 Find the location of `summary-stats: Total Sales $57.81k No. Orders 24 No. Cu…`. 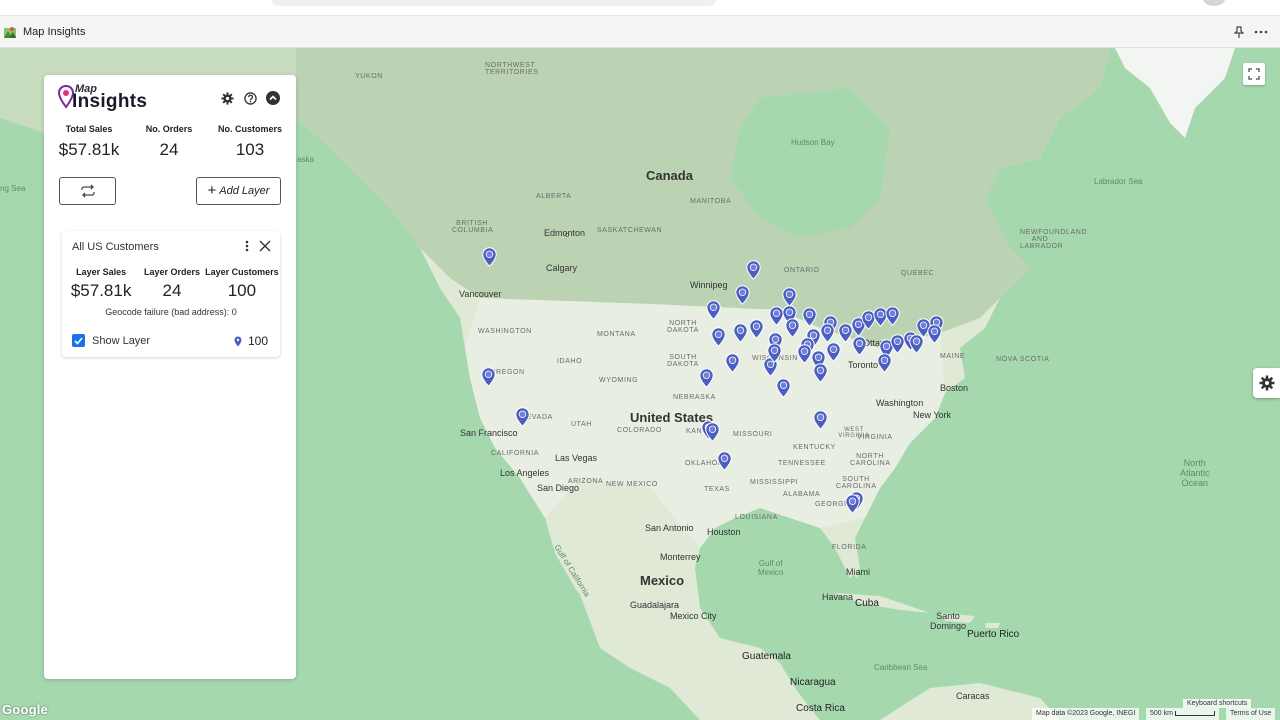

summary-stats: Total Sales $57.81k No. Orders 24 No. Cu… is located at coordinates (170, 142).